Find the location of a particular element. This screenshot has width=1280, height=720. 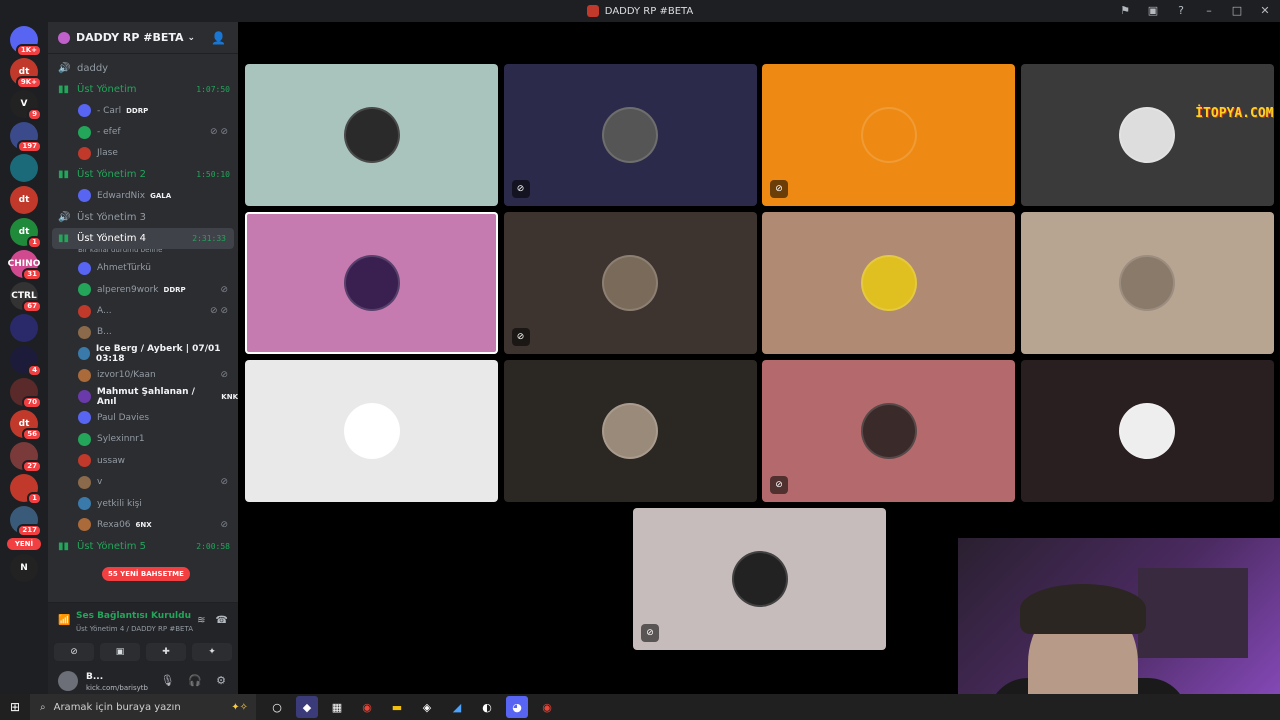

new-mentions-pill: 55 YENİ BAHSETME is located at coordinates (146, 574).